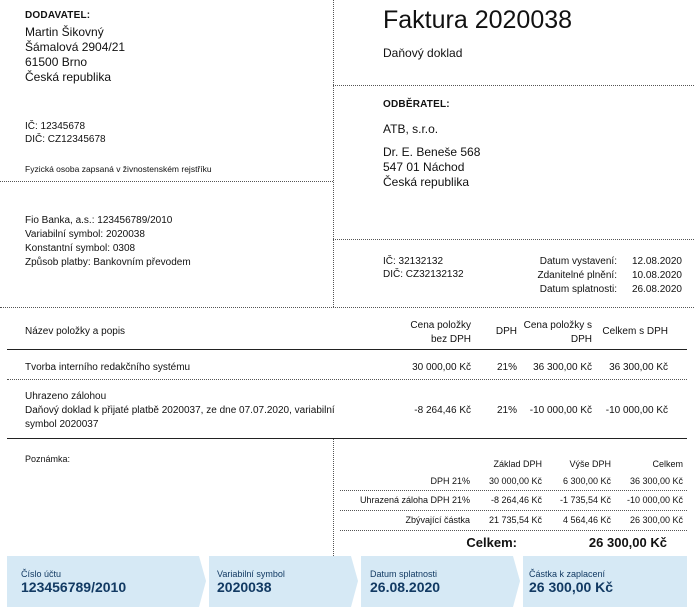 The height and width of the screenshot is (607, 694). What do you see at coordinates (586, 520) in the screenshot?
I see `summary-row-vat: 4 564,46 Kč` at bounding box center [586, 520].